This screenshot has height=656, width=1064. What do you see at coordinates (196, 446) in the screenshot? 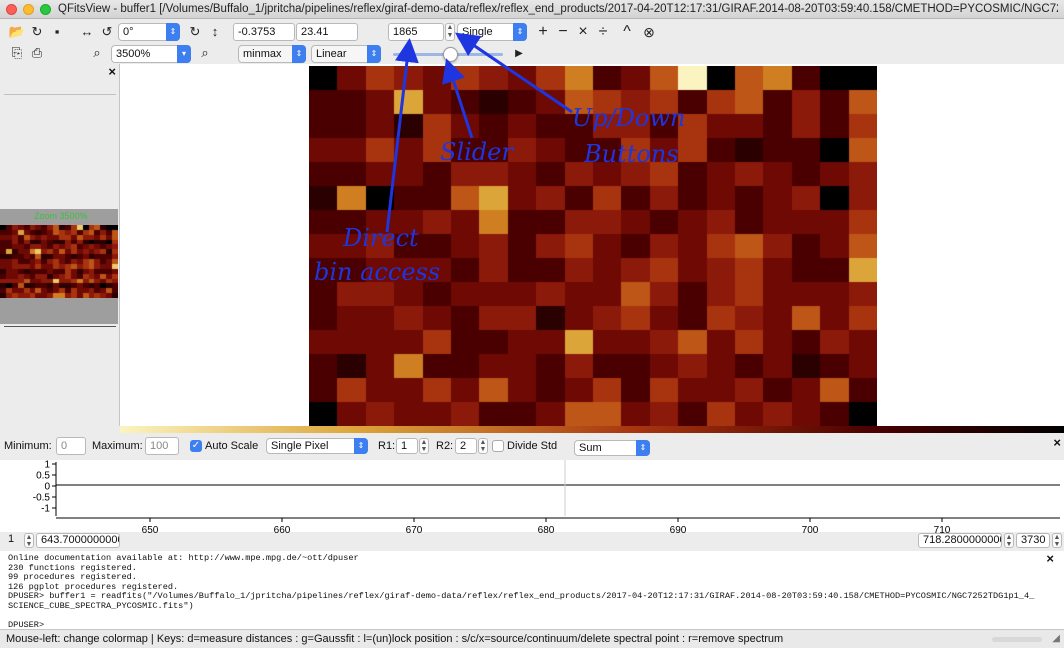
I see `autoscale-checkbox: ✓` at bounding box center [196, 446].